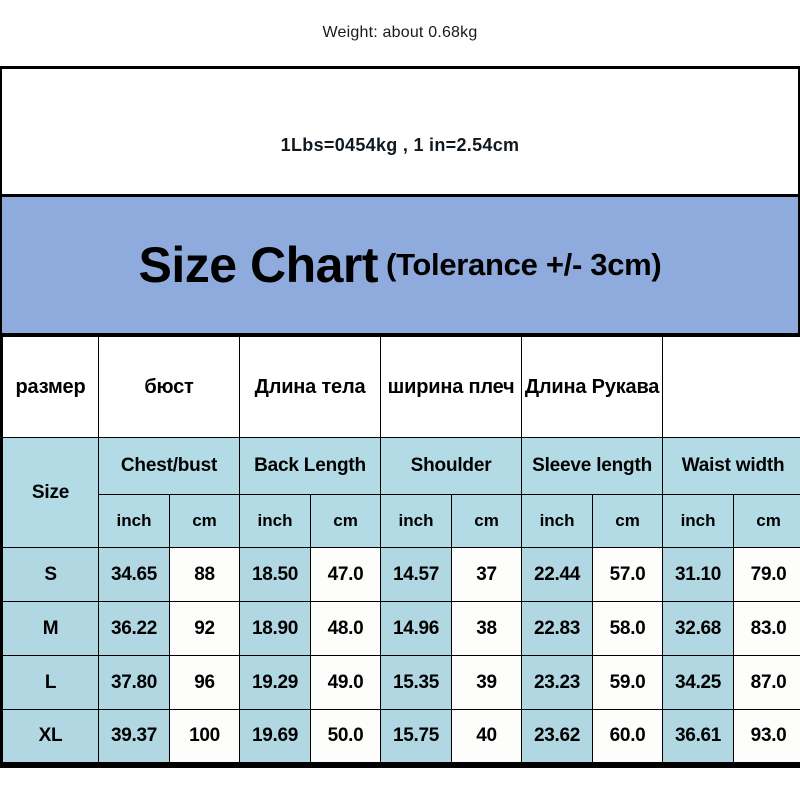 Image resolution: width=800 pixels, height=800 pixels. Describe the element at coordinates (487, 628) in the screenshot. I see `cell-shoulder-cm: 38` at that location.